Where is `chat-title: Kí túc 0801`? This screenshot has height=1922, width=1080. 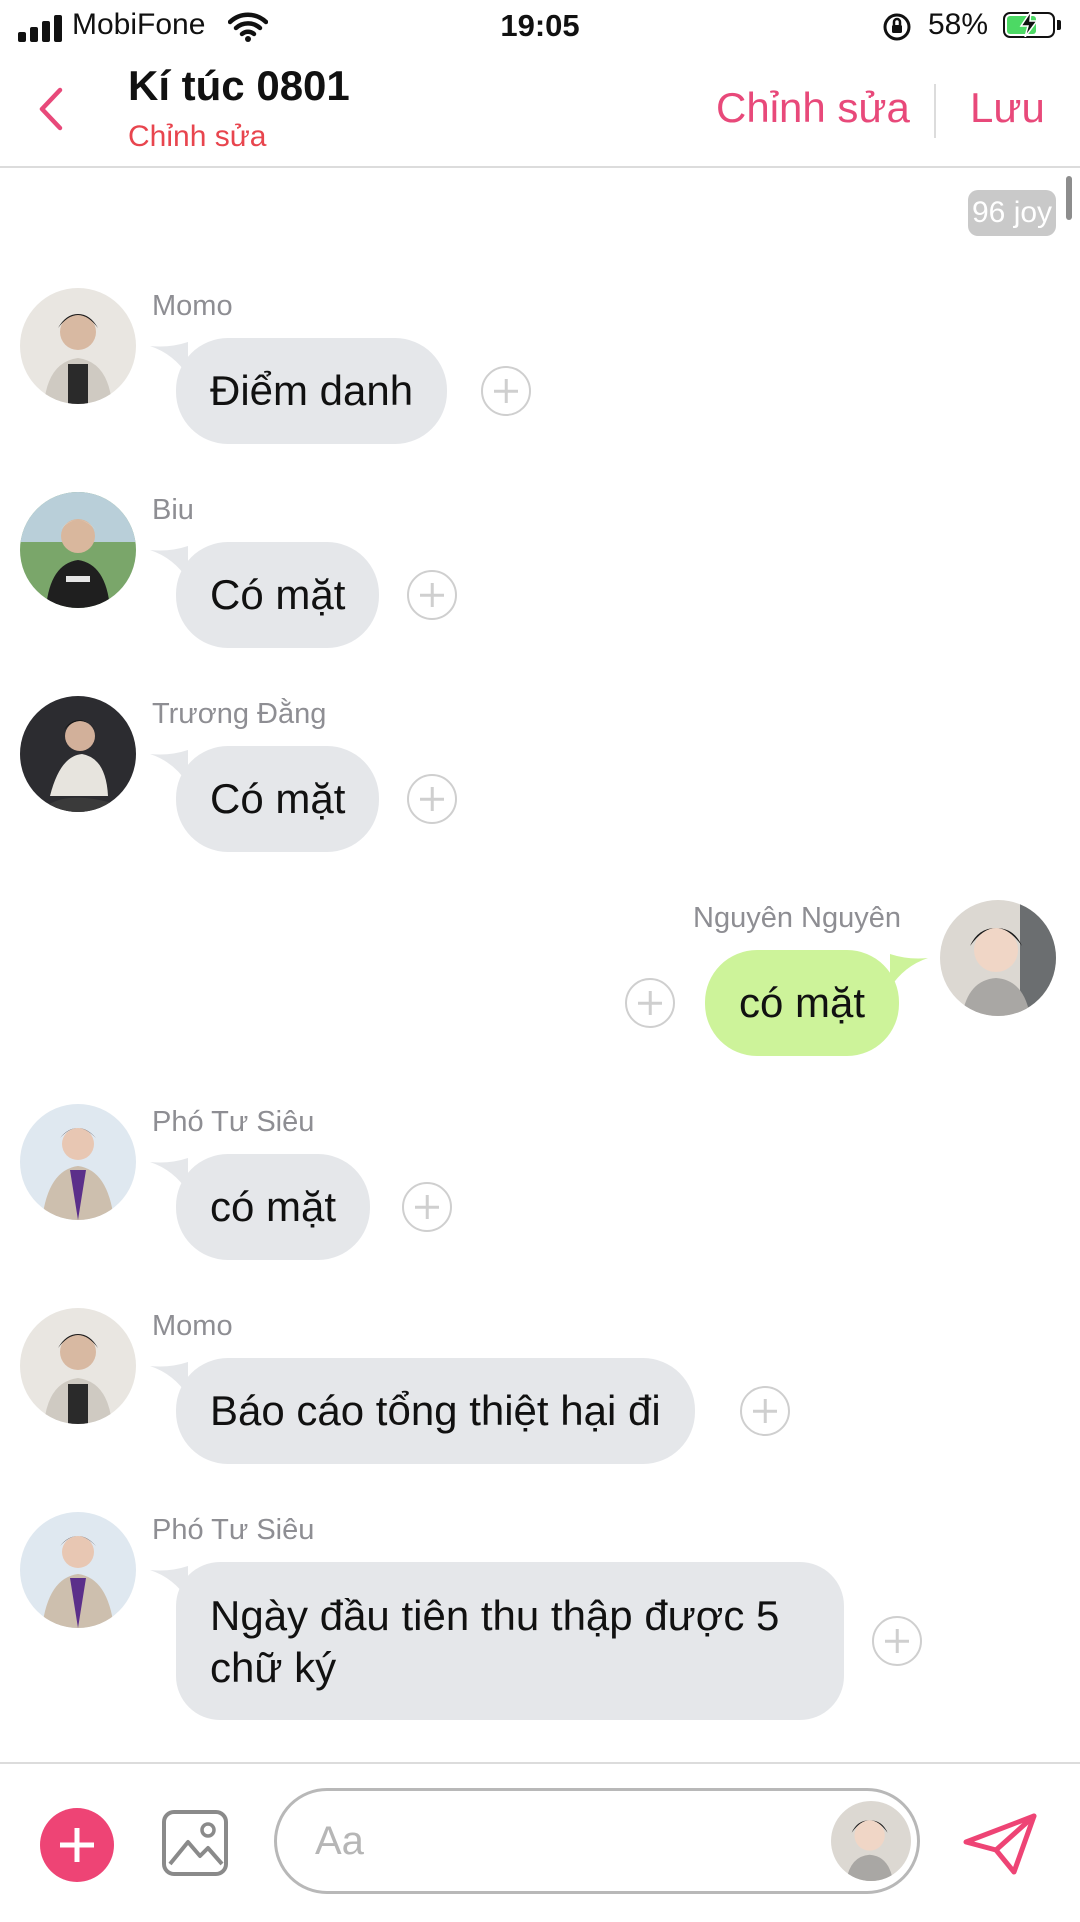 chat-title: Kí túc 0801 is located at coordinates (239, 85).